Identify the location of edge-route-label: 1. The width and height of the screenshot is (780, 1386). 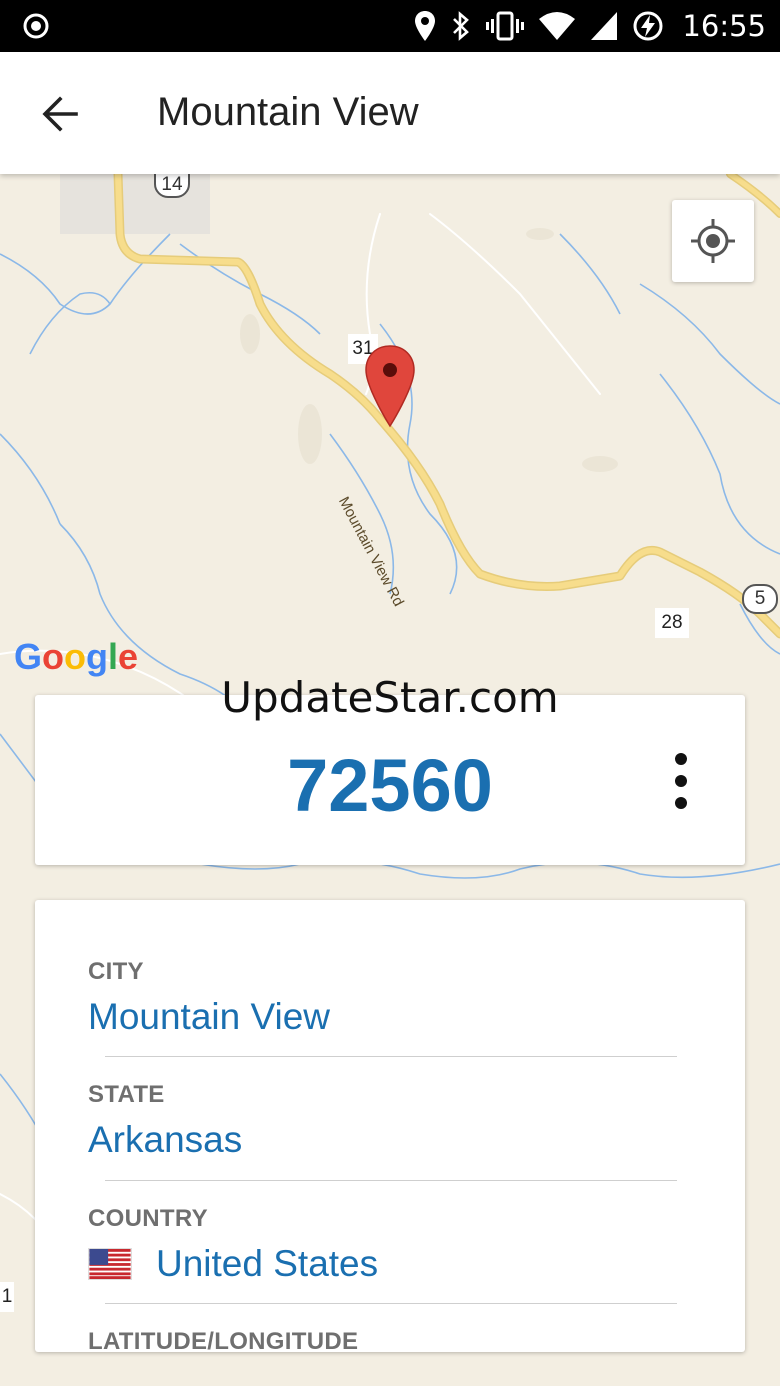
(7, 1297).